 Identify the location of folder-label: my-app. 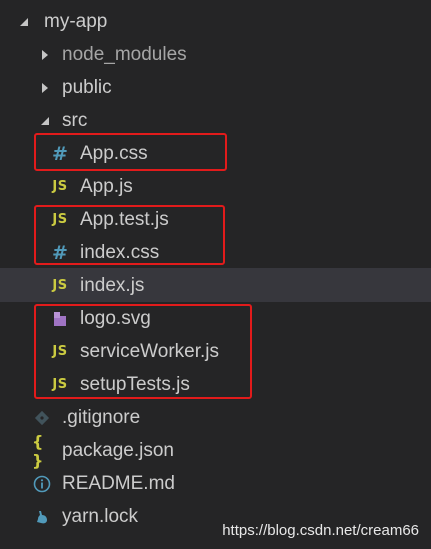
(76, 21).